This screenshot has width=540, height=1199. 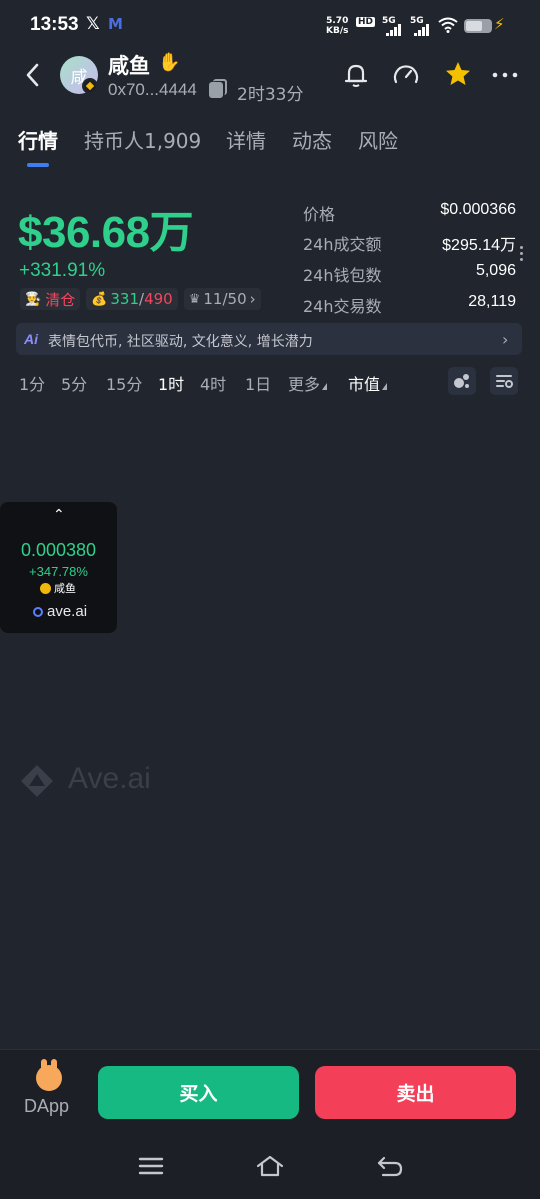 I want to click on chart-bubble-button, so click(x=462, y=381).